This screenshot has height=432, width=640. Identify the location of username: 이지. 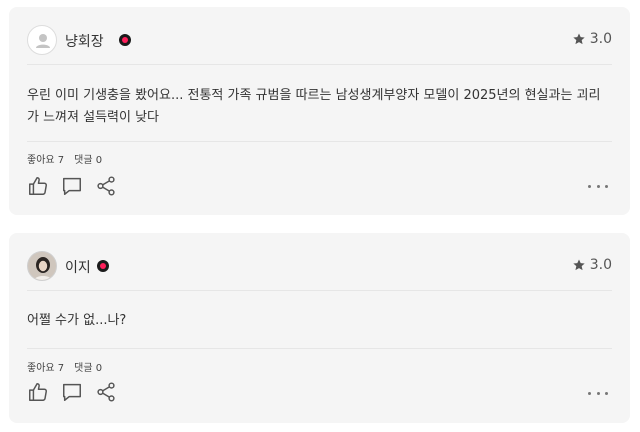
(78, 267).